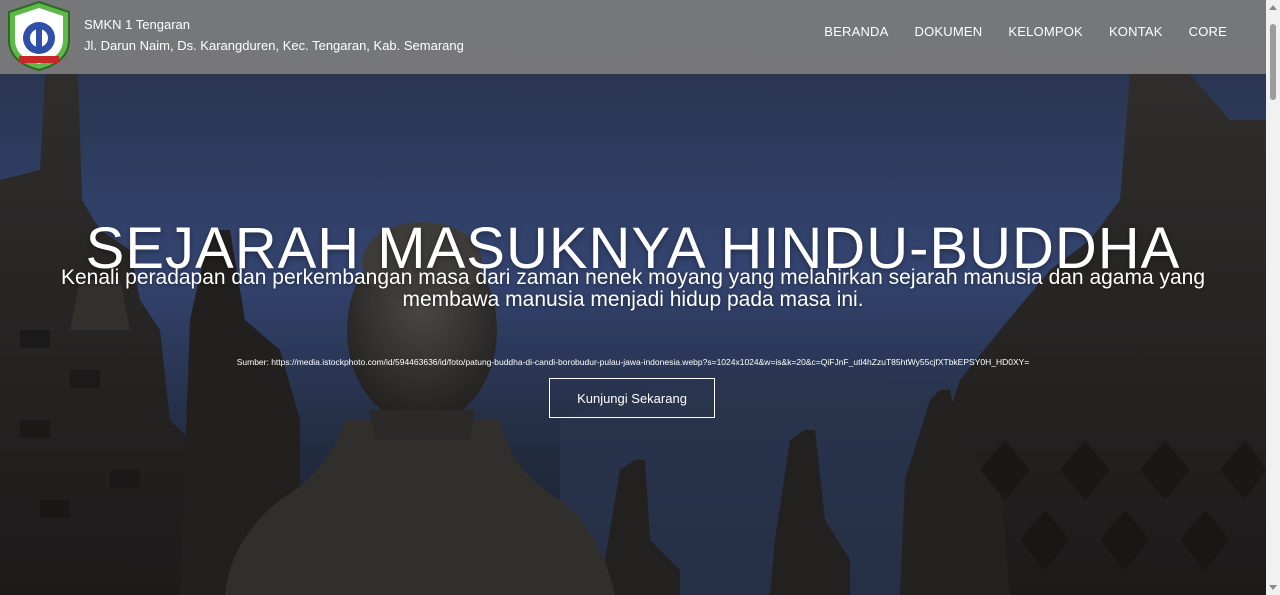 The width and height of the screenshot is (1280, 595). What do you see at coordinates (1136, 31) in the screenshot?
I see `nav-item-kontak: KONTAK` at bounding box center [1136, 31].